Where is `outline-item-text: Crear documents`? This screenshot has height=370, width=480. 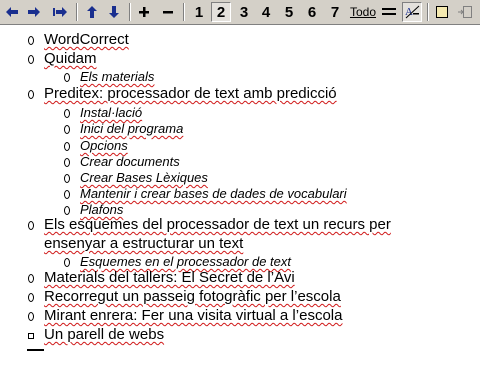
outline-item-text: Crear documents is located at coordinates (130, 161).